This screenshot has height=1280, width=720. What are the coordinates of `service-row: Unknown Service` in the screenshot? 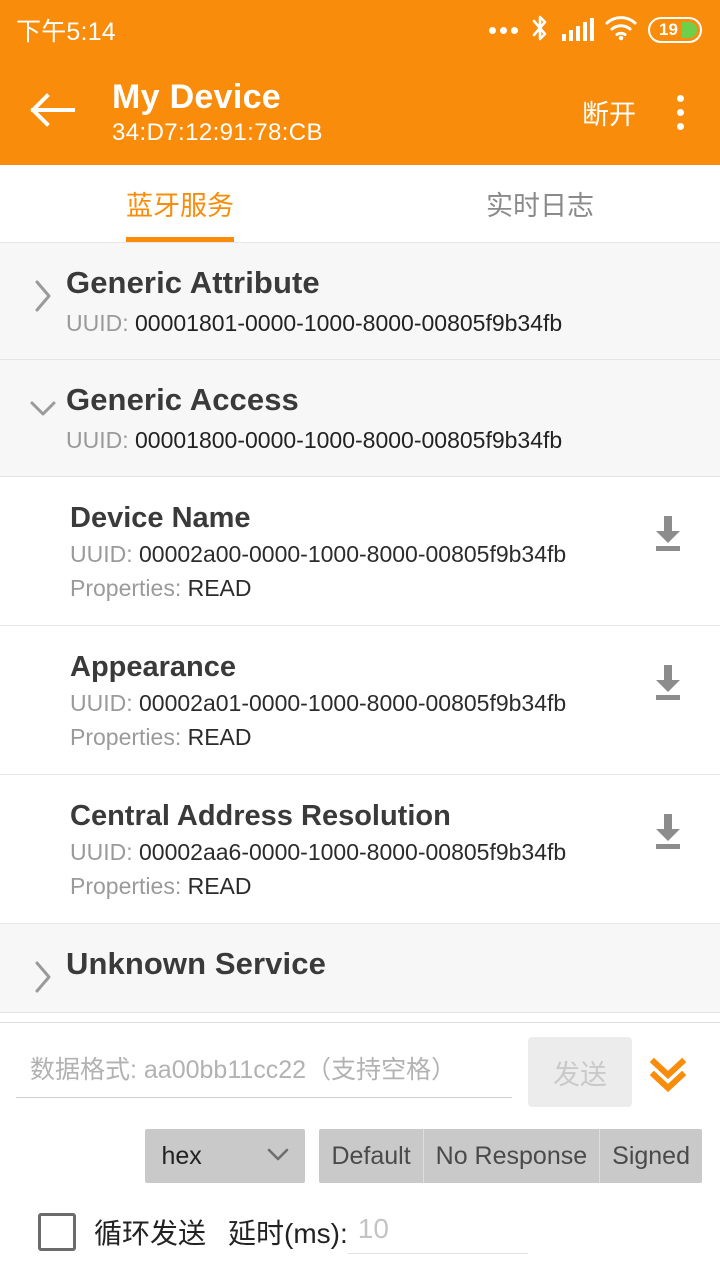 It's located at (360, 968).